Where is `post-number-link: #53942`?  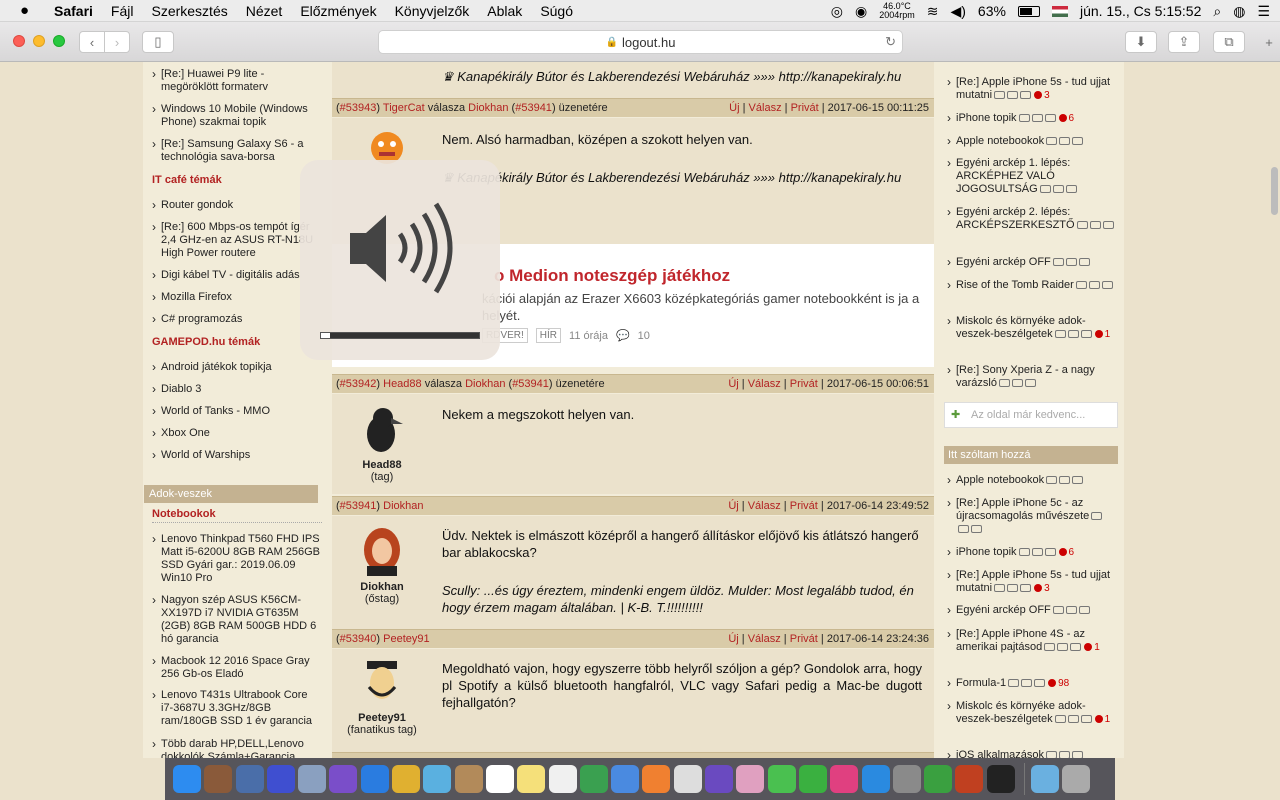
post-number-link: #53942 is located at coordinates (358, 384).